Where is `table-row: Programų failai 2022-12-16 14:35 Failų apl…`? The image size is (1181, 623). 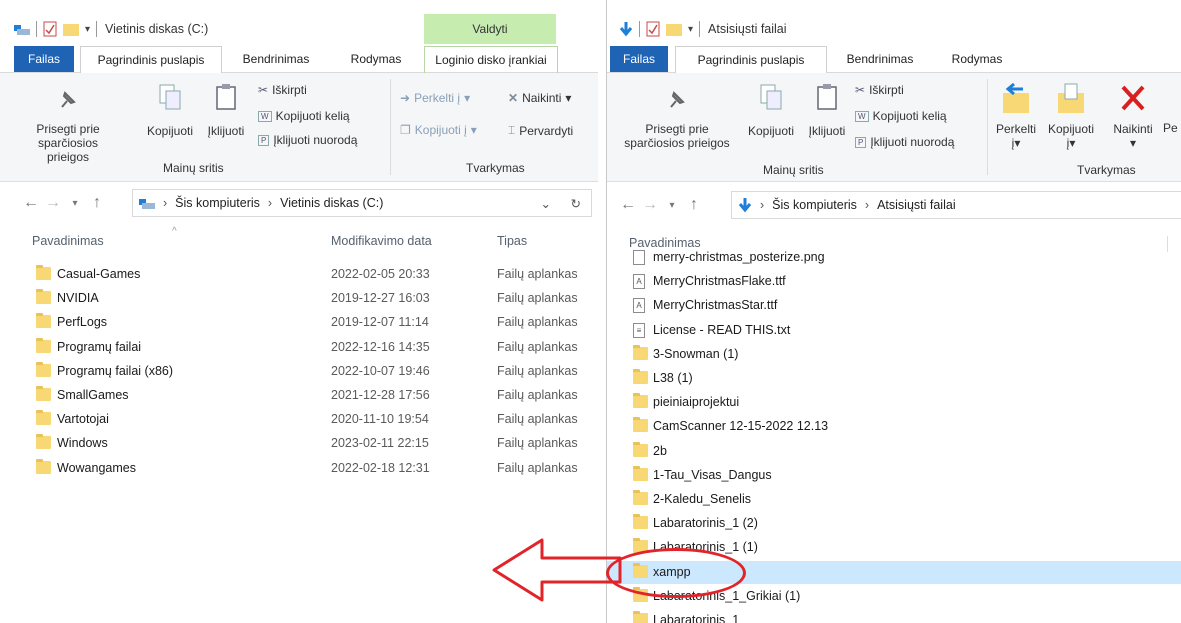 table-row: Programų failai 2022-12-16 14:35 Failų apl… is located at coordinates (299, 347).